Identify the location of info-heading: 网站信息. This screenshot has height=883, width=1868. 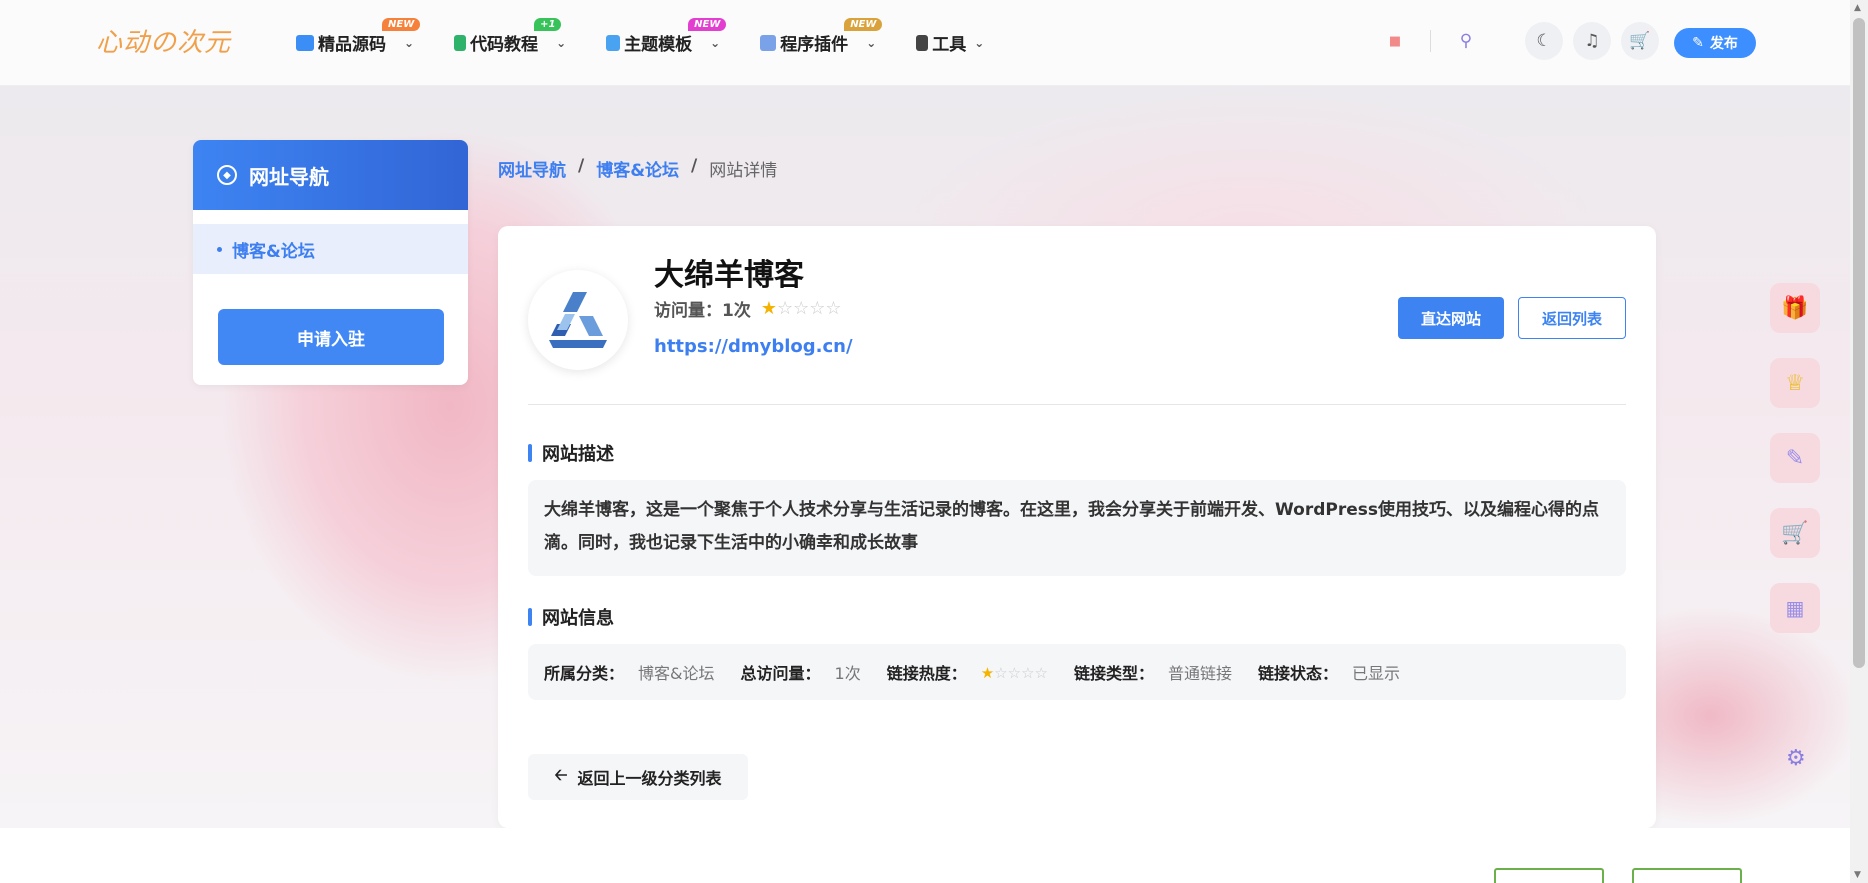
(571, 617).